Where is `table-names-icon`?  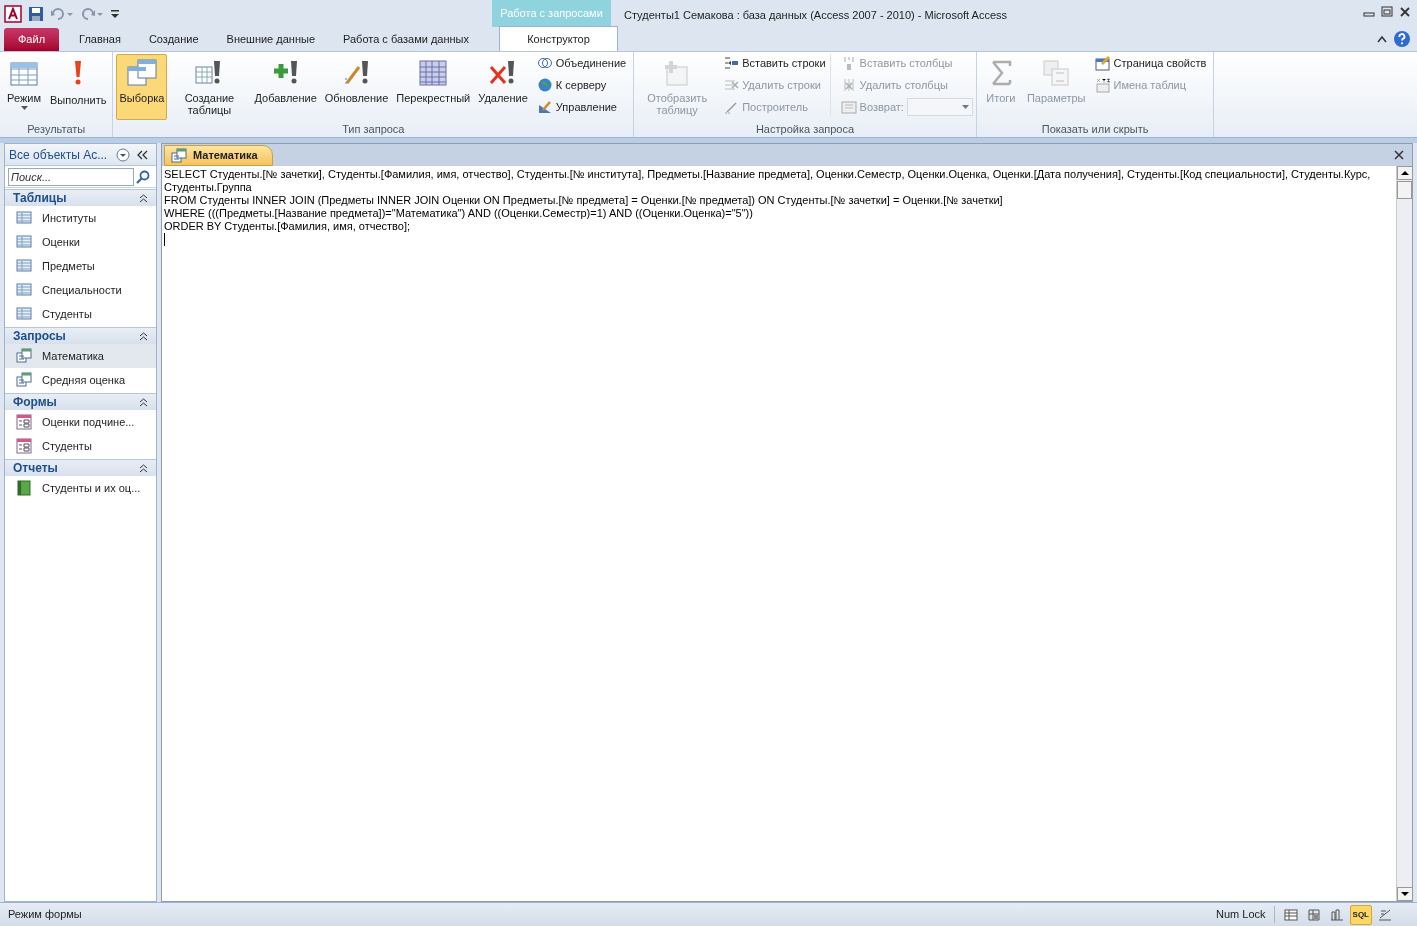
table-names-icon is located at coordinates (1102, 85).